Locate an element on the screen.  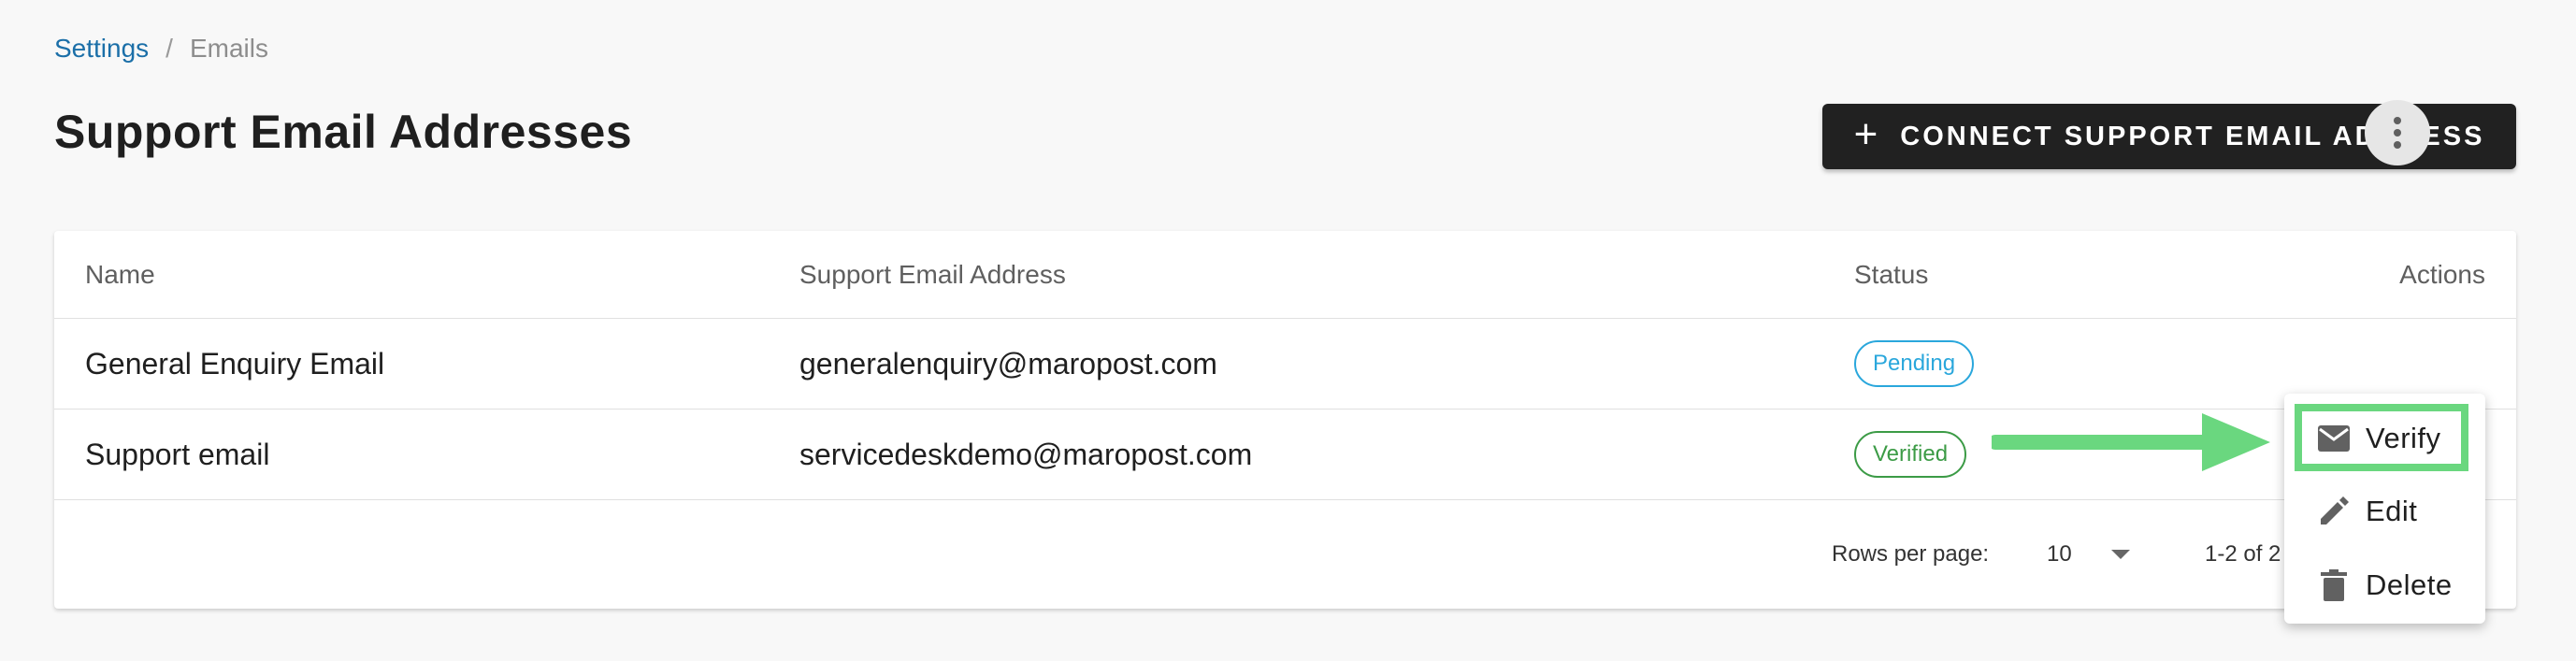
menu-item-delete: Delete is located at coordinates (2385, 585).